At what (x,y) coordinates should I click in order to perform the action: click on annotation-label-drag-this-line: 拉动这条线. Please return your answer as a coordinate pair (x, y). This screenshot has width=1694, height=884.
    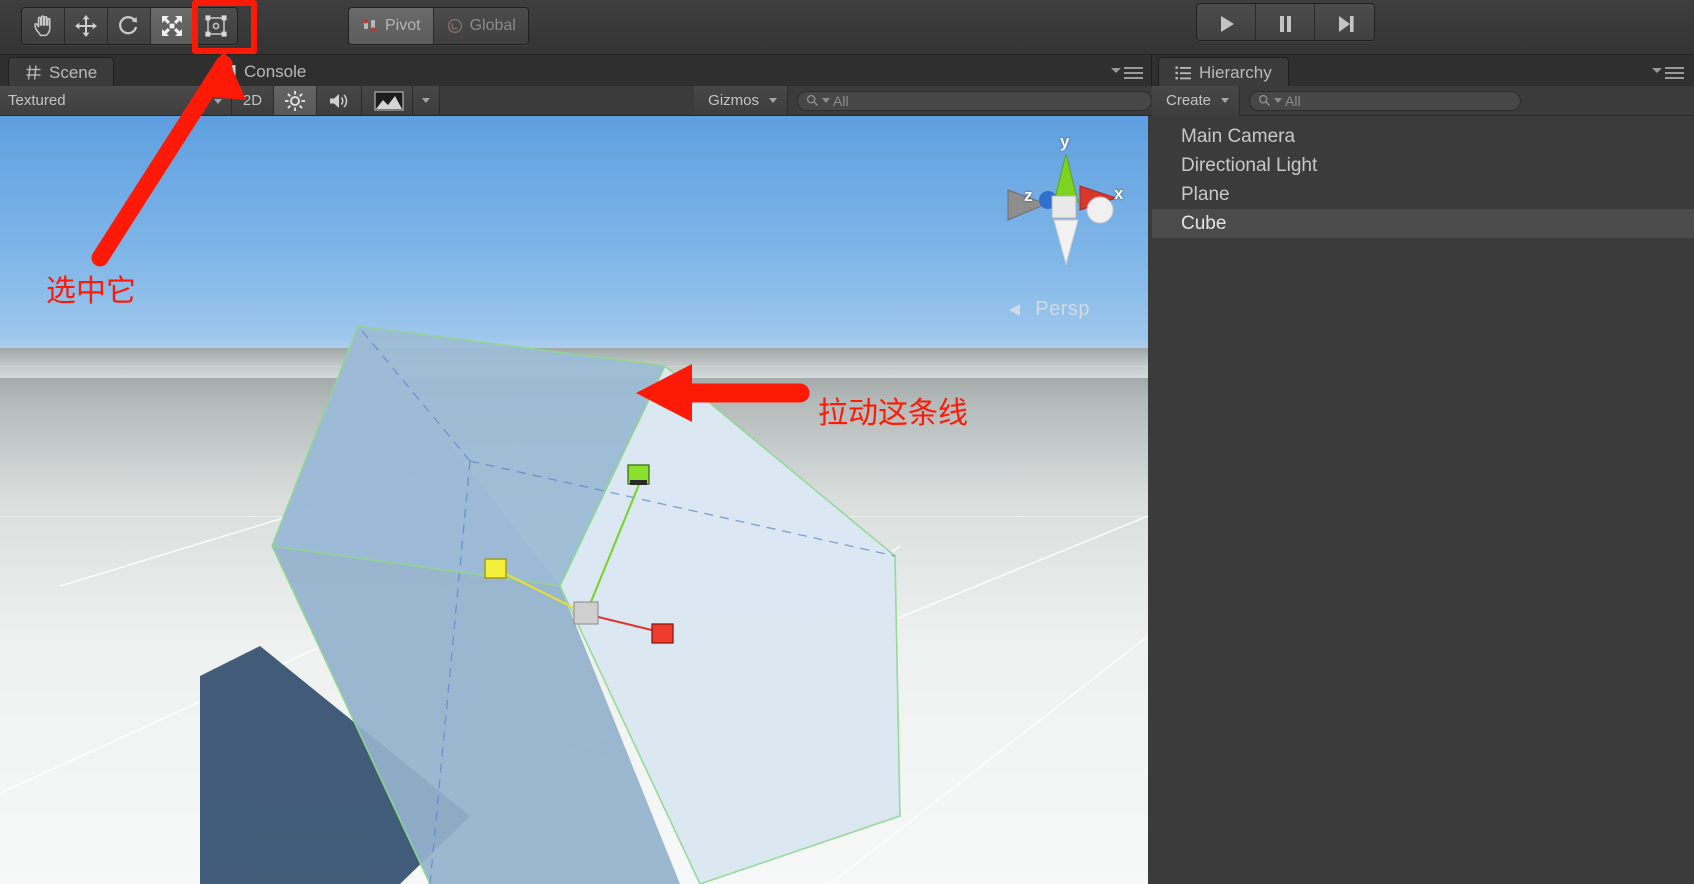
    Looking at the image, I should click on (893, 413).